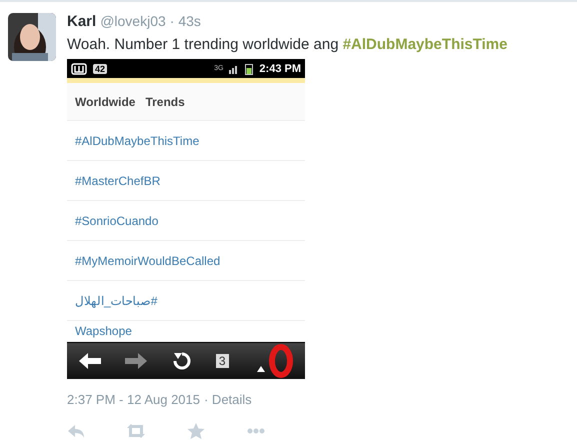 This screenshot has height=445, width=577. I want to click on status-time: 2:43 PM, so click(280, 68).